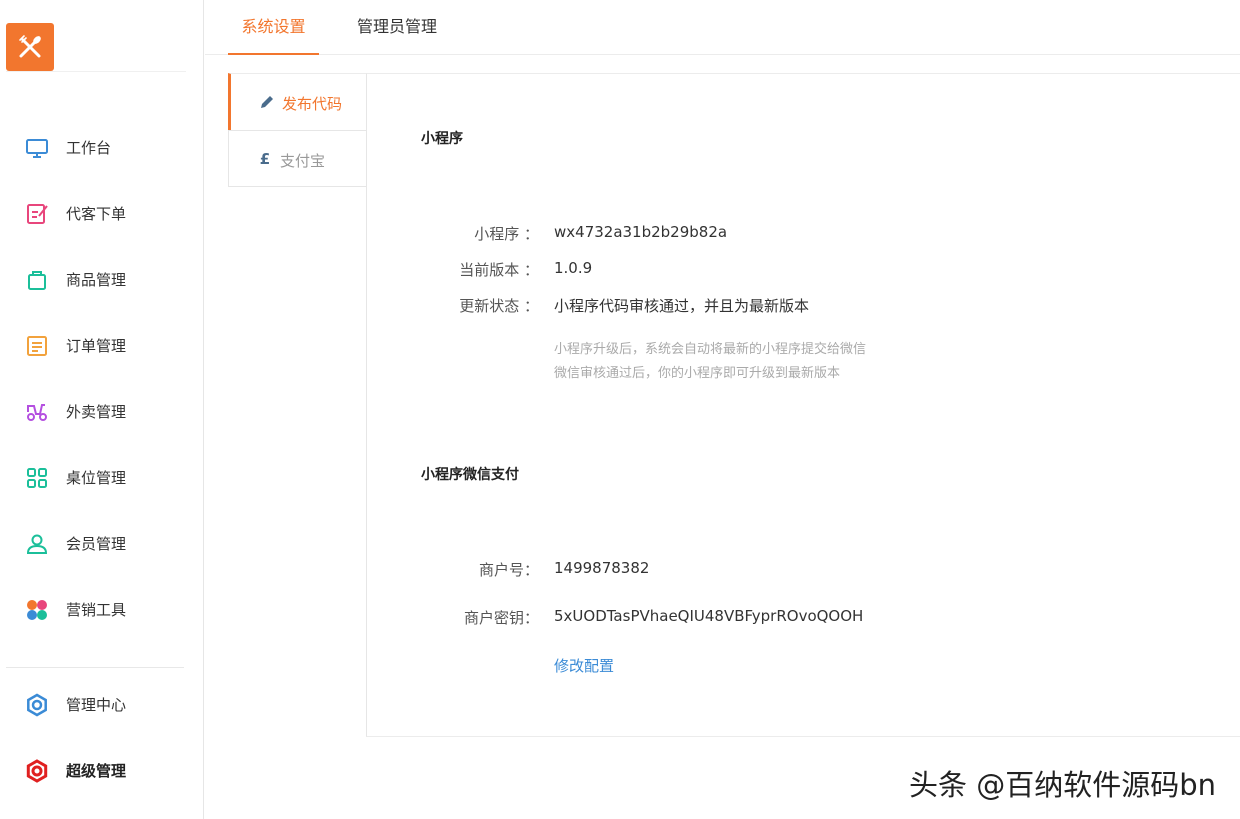 The height and width of the screenshot is (819, 1240). Describe the element at coordinates (499, 270) in the screenshot. I see `version-label: 当前版本 ：` at that location.